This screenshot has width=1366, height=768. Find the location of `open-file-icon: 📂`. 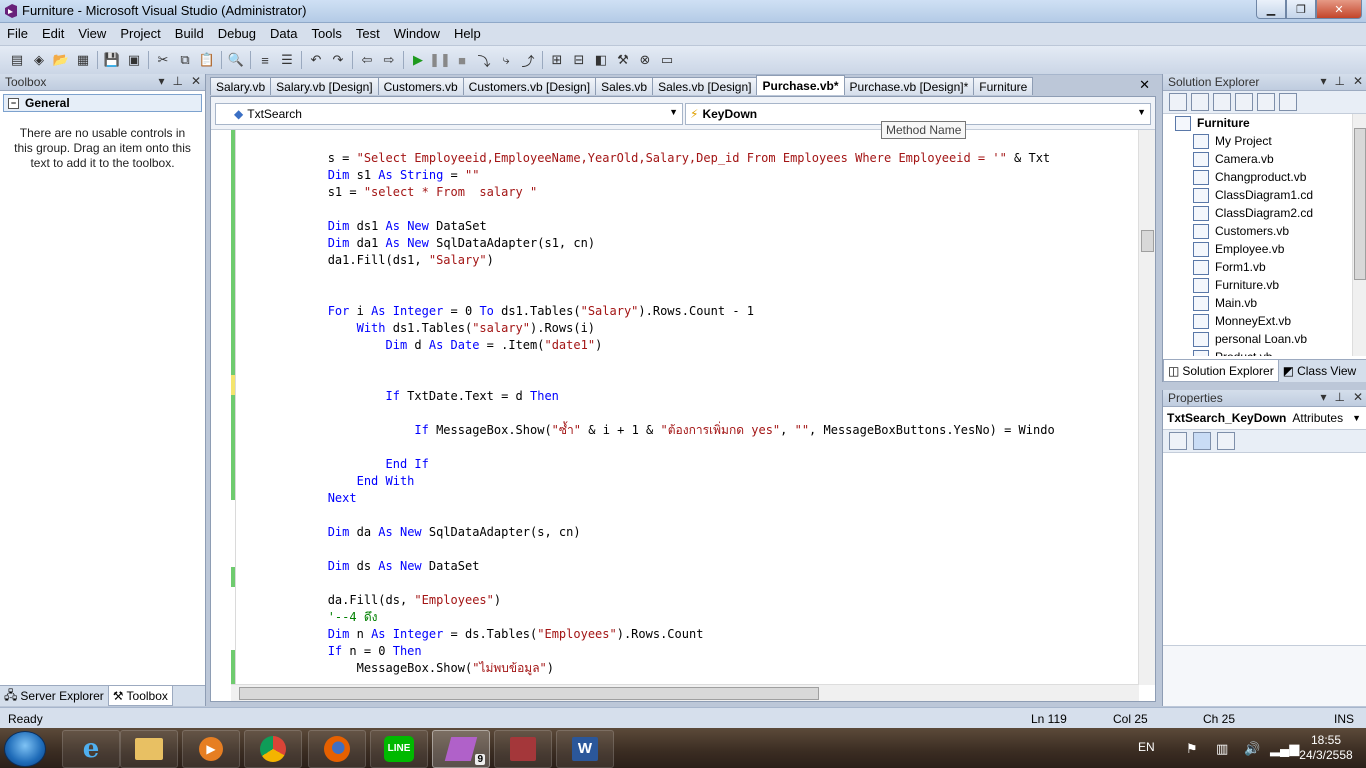

open-file-icon: 📂 is located at coordinates (61, 60).